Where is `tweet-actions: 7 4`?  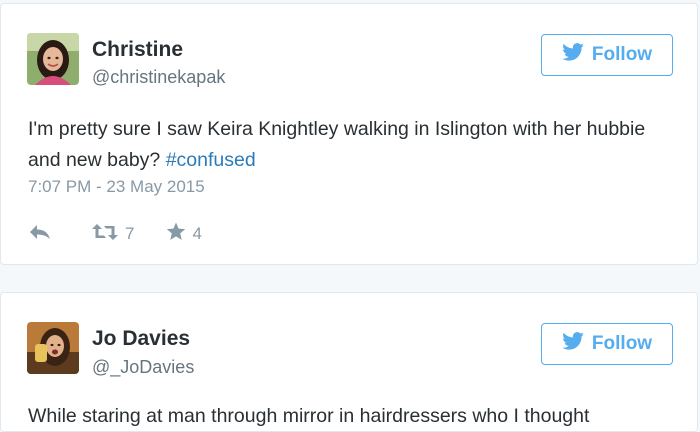
tweet-actions: 7 4 is located at coordinates (115, 234).